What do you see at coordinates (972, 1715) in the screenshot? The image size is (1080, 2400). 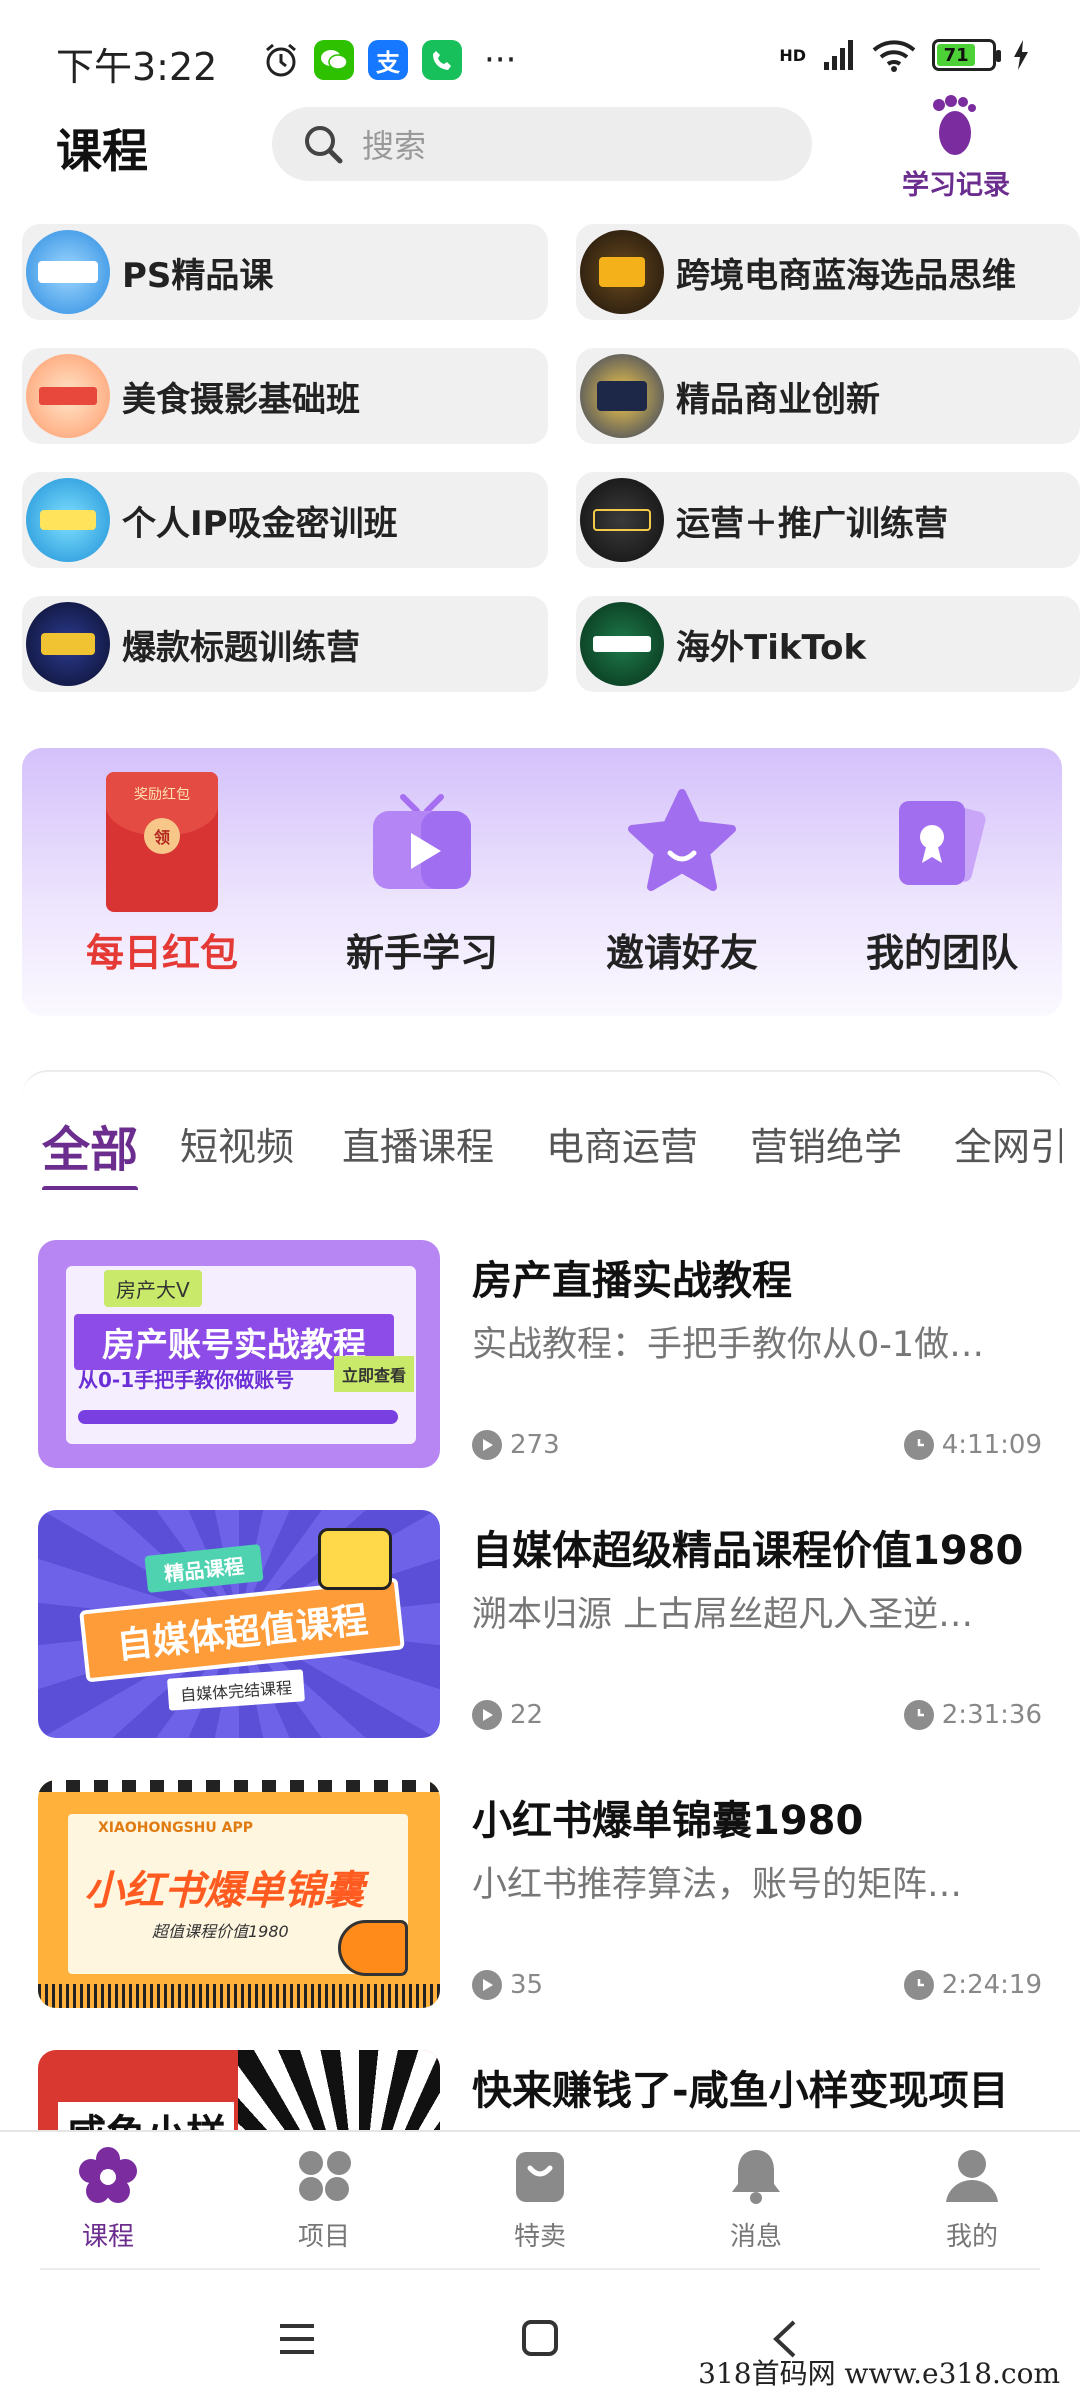 I see `duration: 2:31:36` at bounding box center [972, 1715].